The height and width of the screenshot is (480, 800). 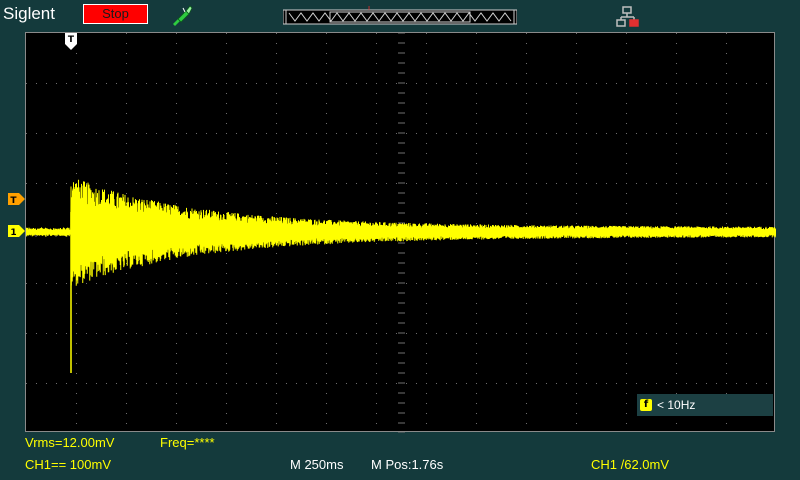 I want to click on freq-measurement: Freq=****, so click(x=187, y=442).